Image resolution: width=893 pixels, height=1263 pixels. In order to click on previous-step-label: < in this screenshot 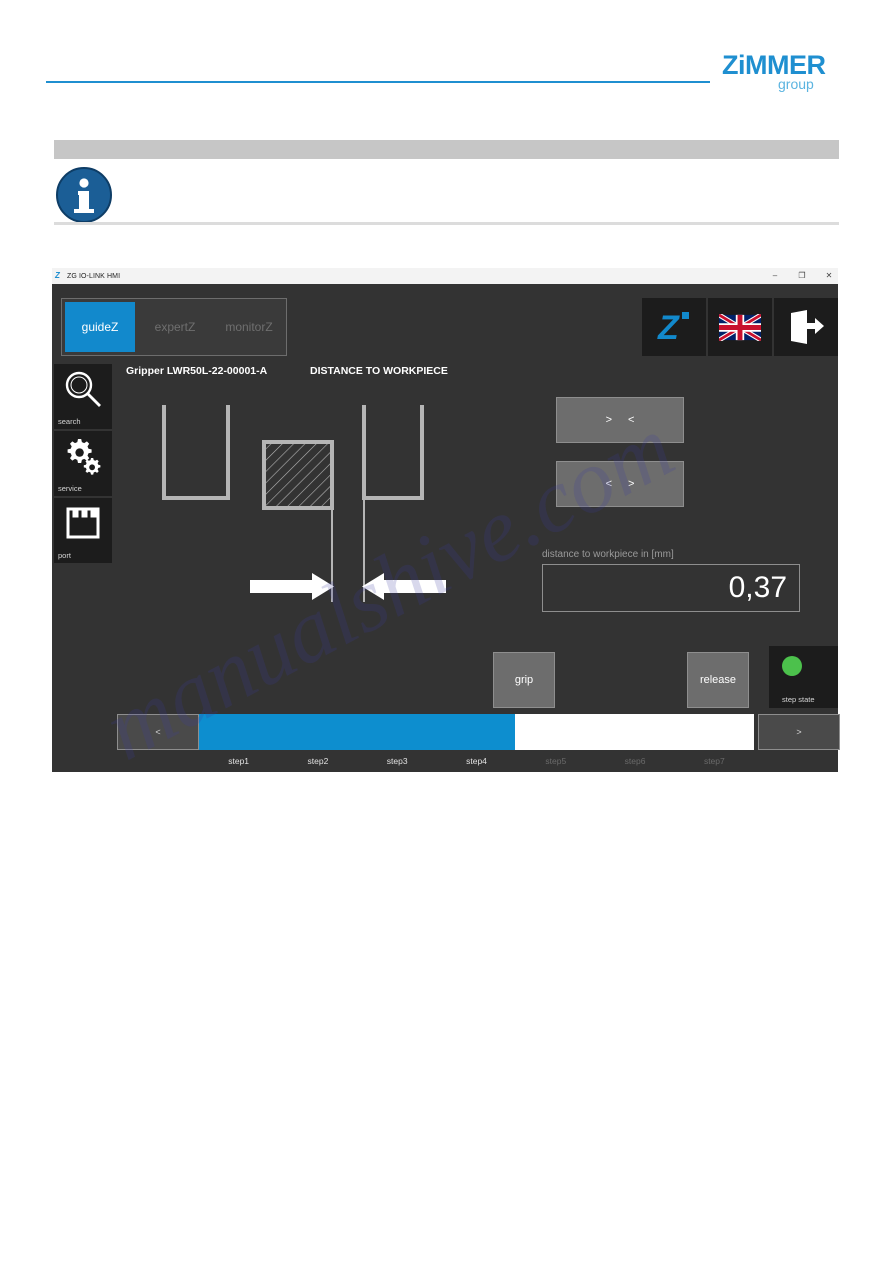, I will do `click(158, 732)`.